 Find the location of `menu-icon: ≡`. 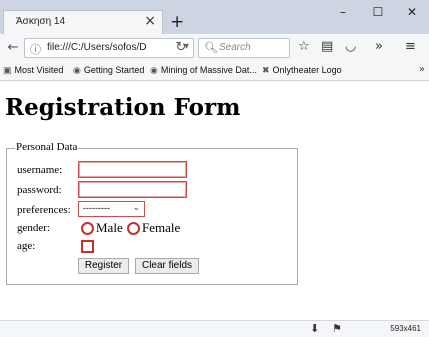

menu-icon: ≡ is located at coordinates (410, 47).